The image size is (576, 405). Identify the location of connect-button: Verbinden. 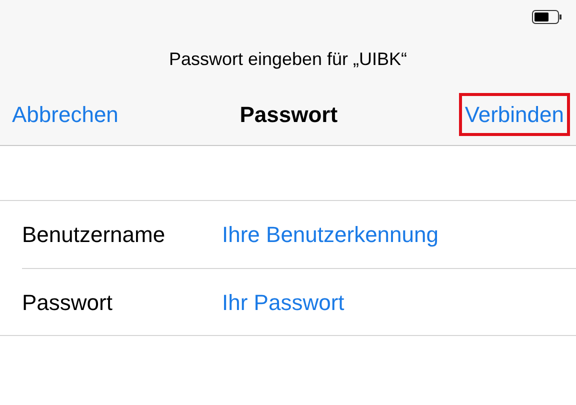
(514, 114).